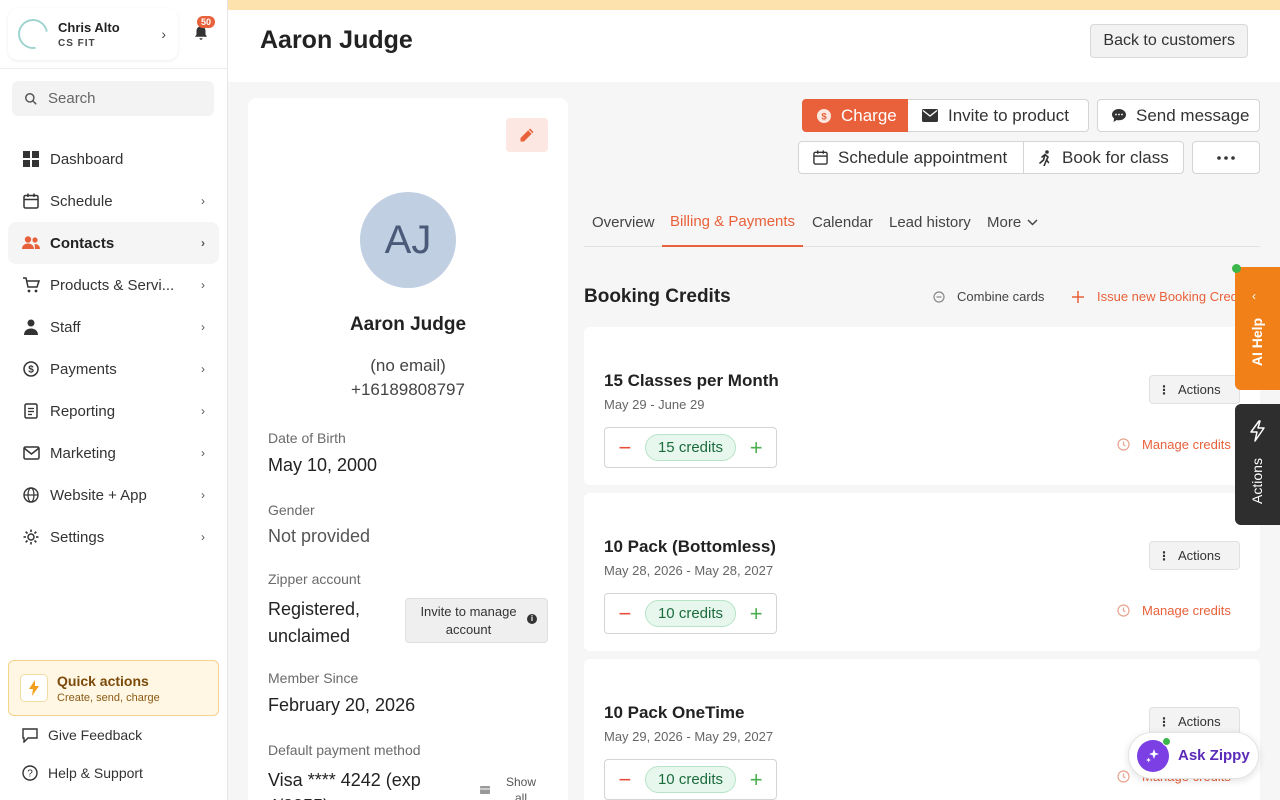 The width and height of the screenshot is (1280, 800). What do you see at coordinates (31, 495) in the screenshot?
I see `globe-icon` at bounding box center [31, 495].